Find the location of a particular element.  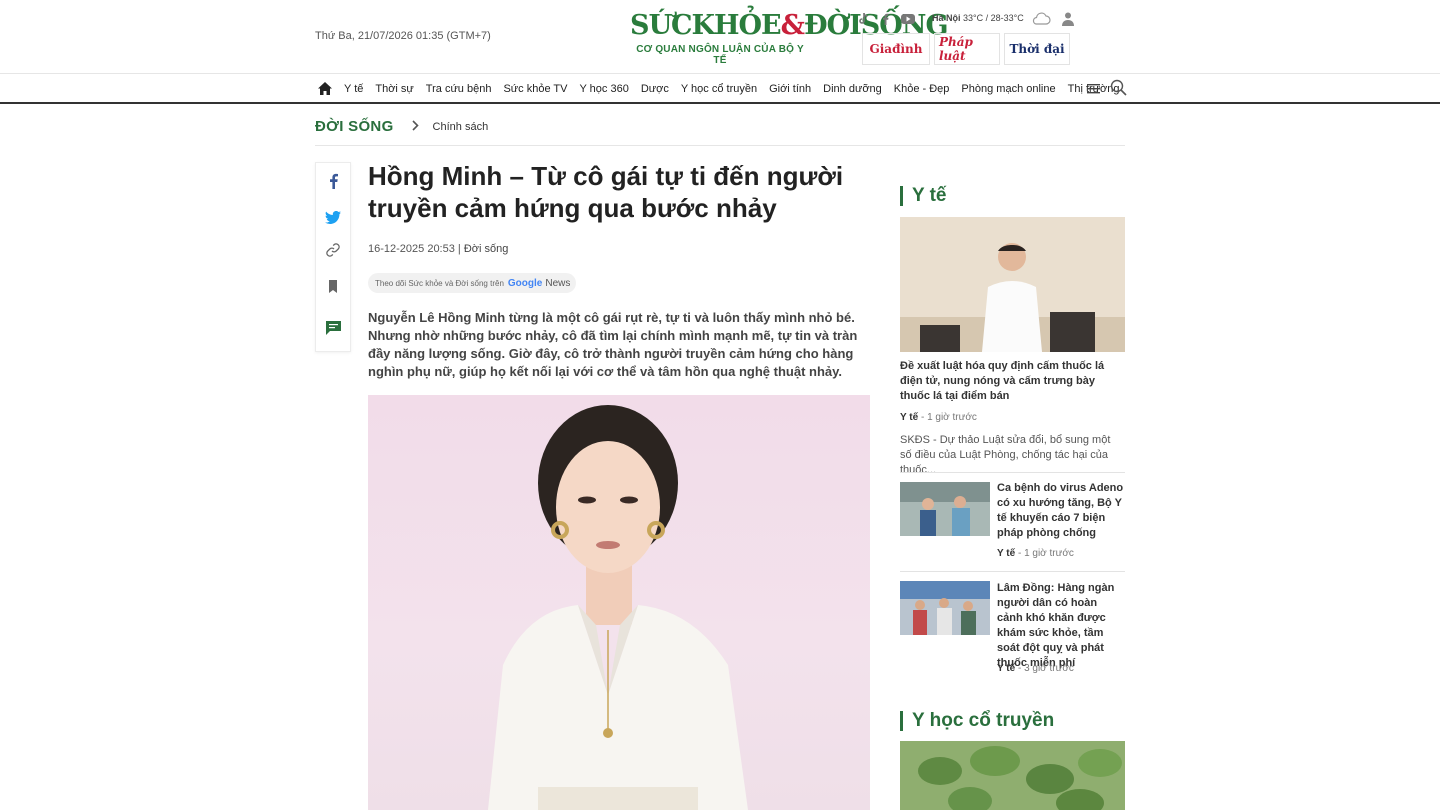

featured-news-meta: Y tế - 1 giờ trước is located at coordinates (938, 417).